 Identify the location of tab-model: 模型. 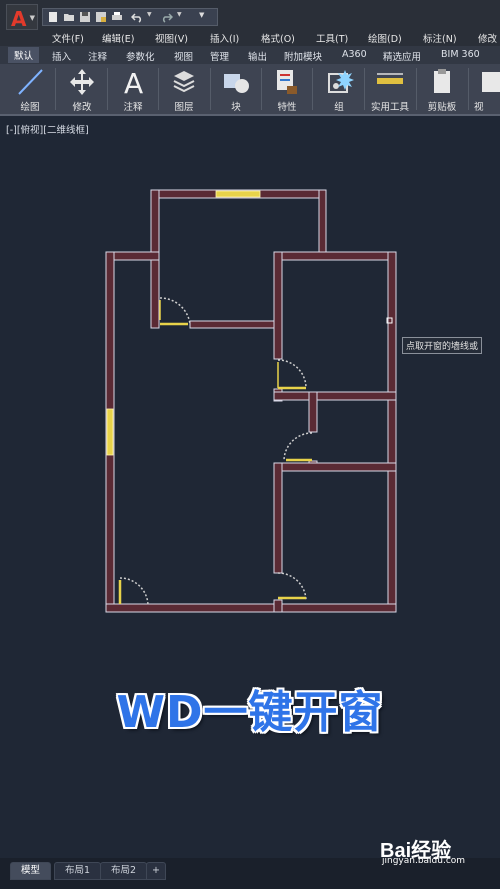
(31, 871).